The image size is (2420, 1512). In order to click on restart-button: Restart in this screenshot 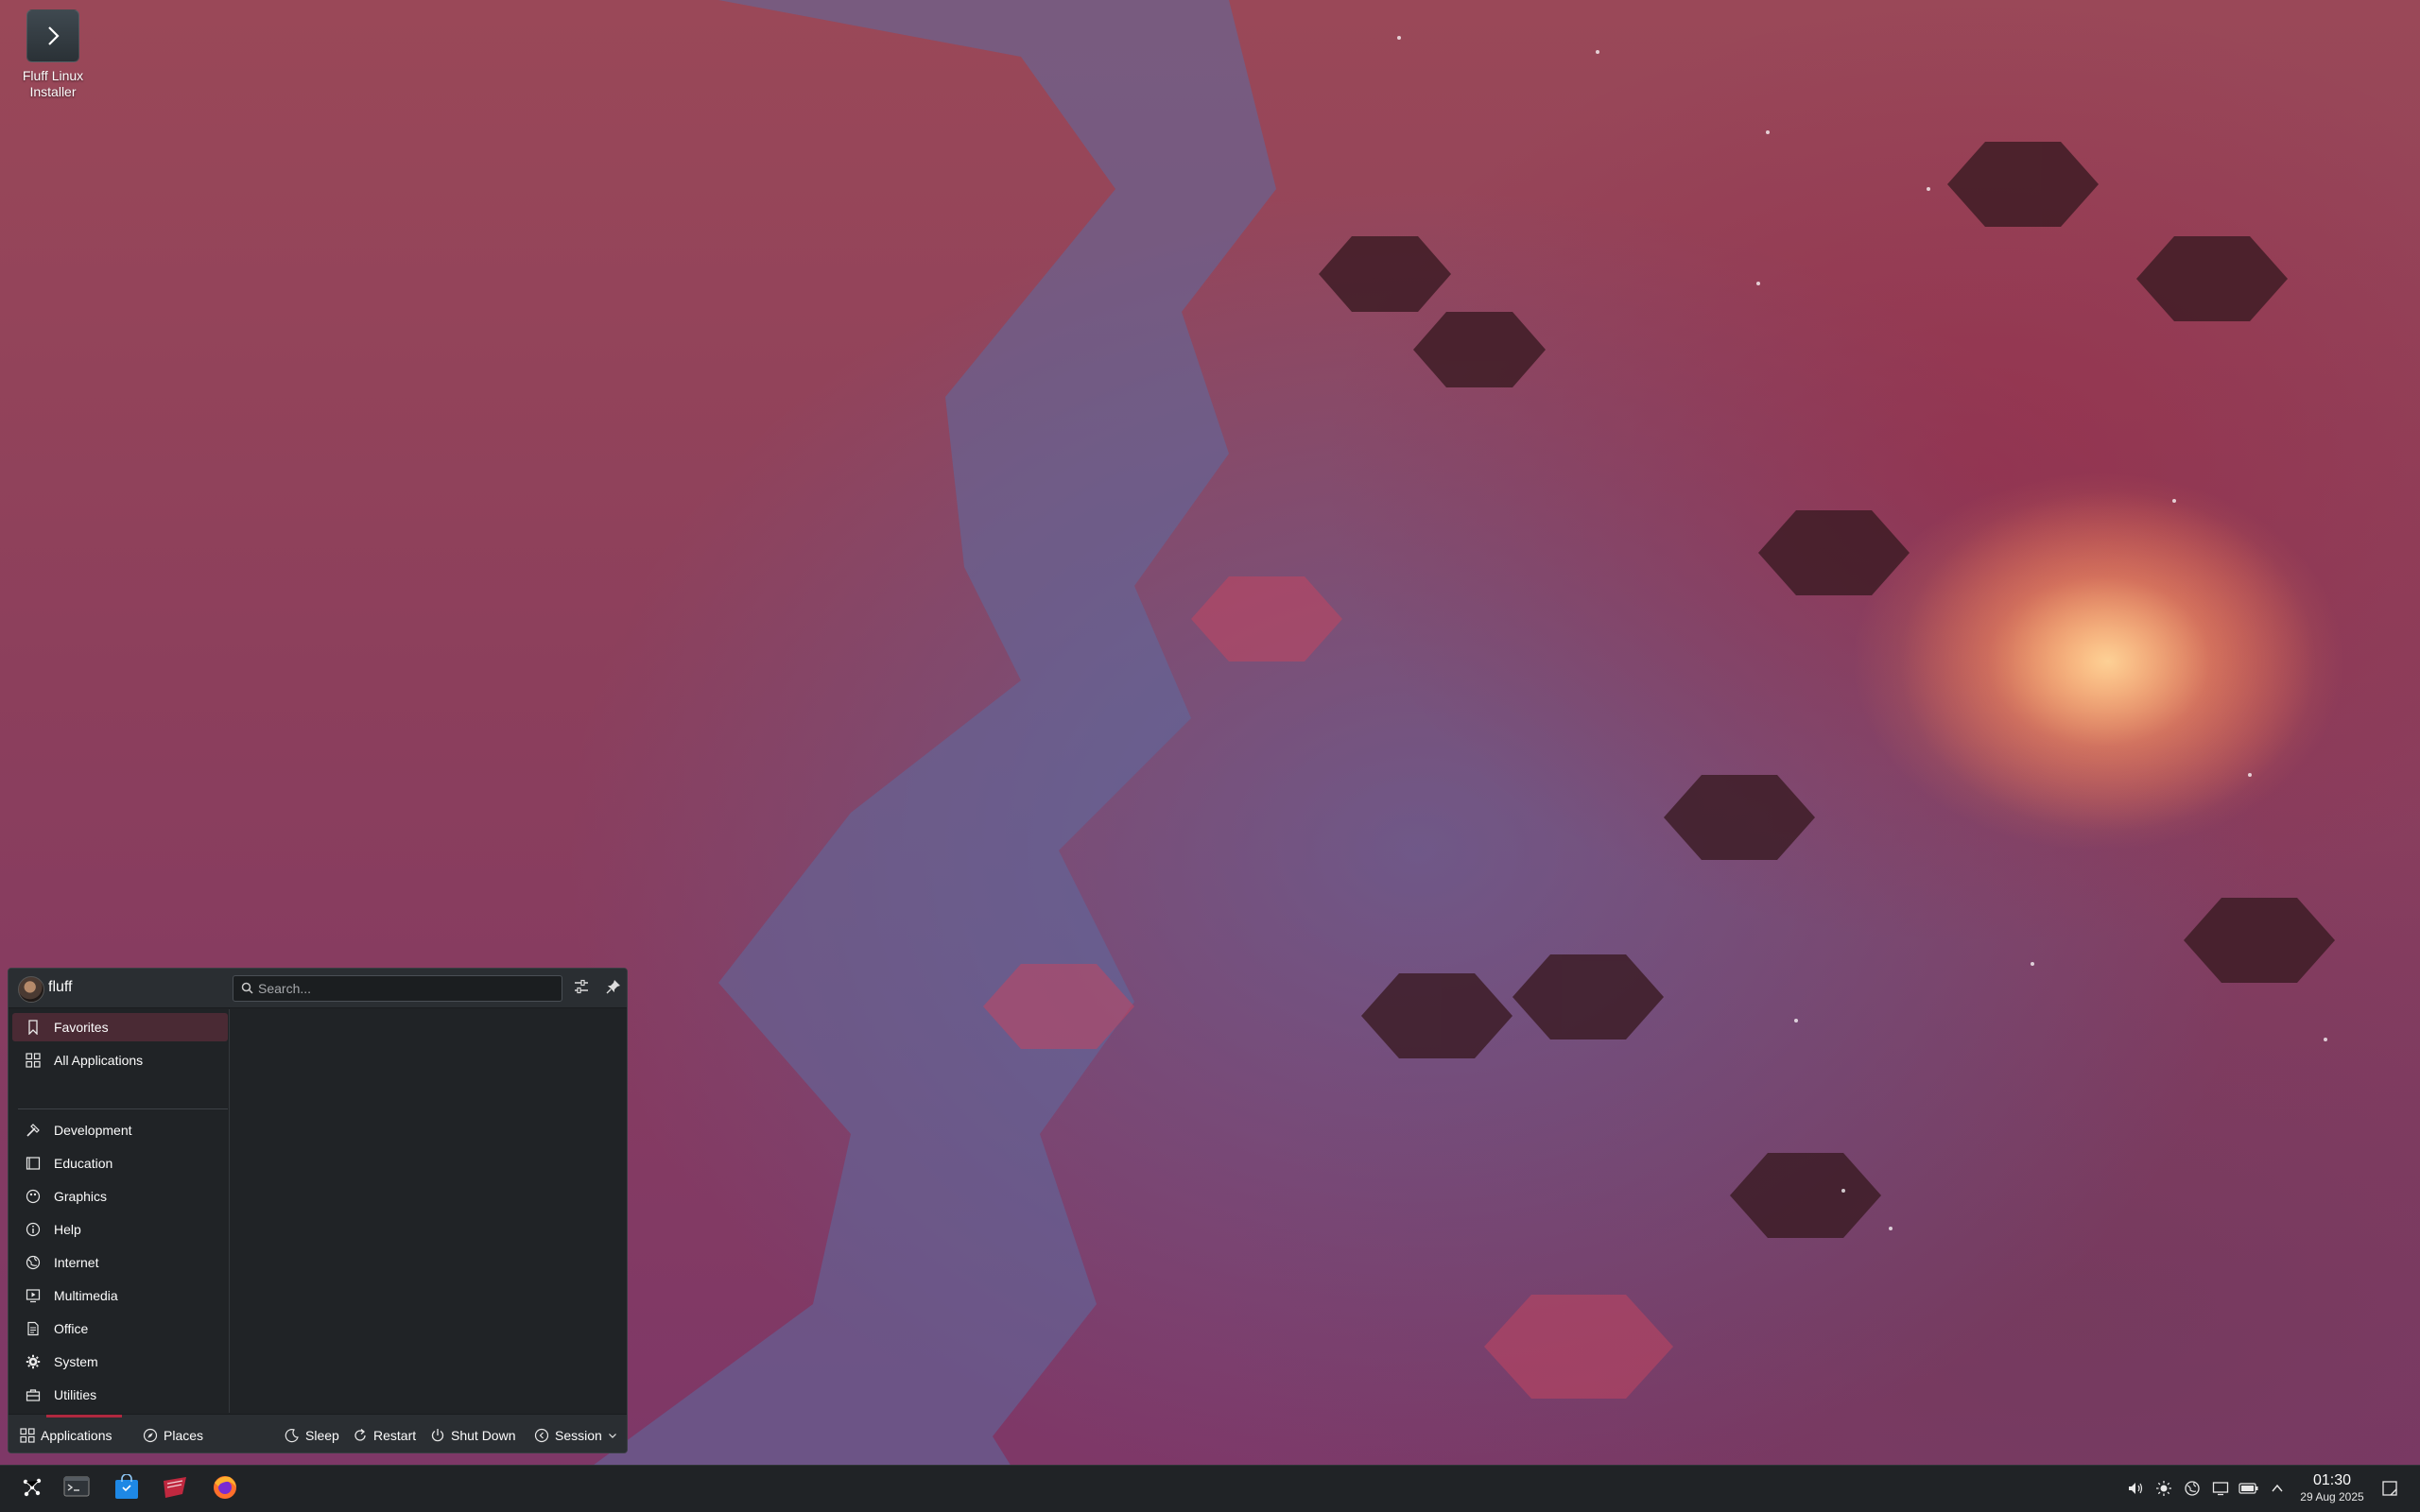, I will do `click(384, 1435)`.